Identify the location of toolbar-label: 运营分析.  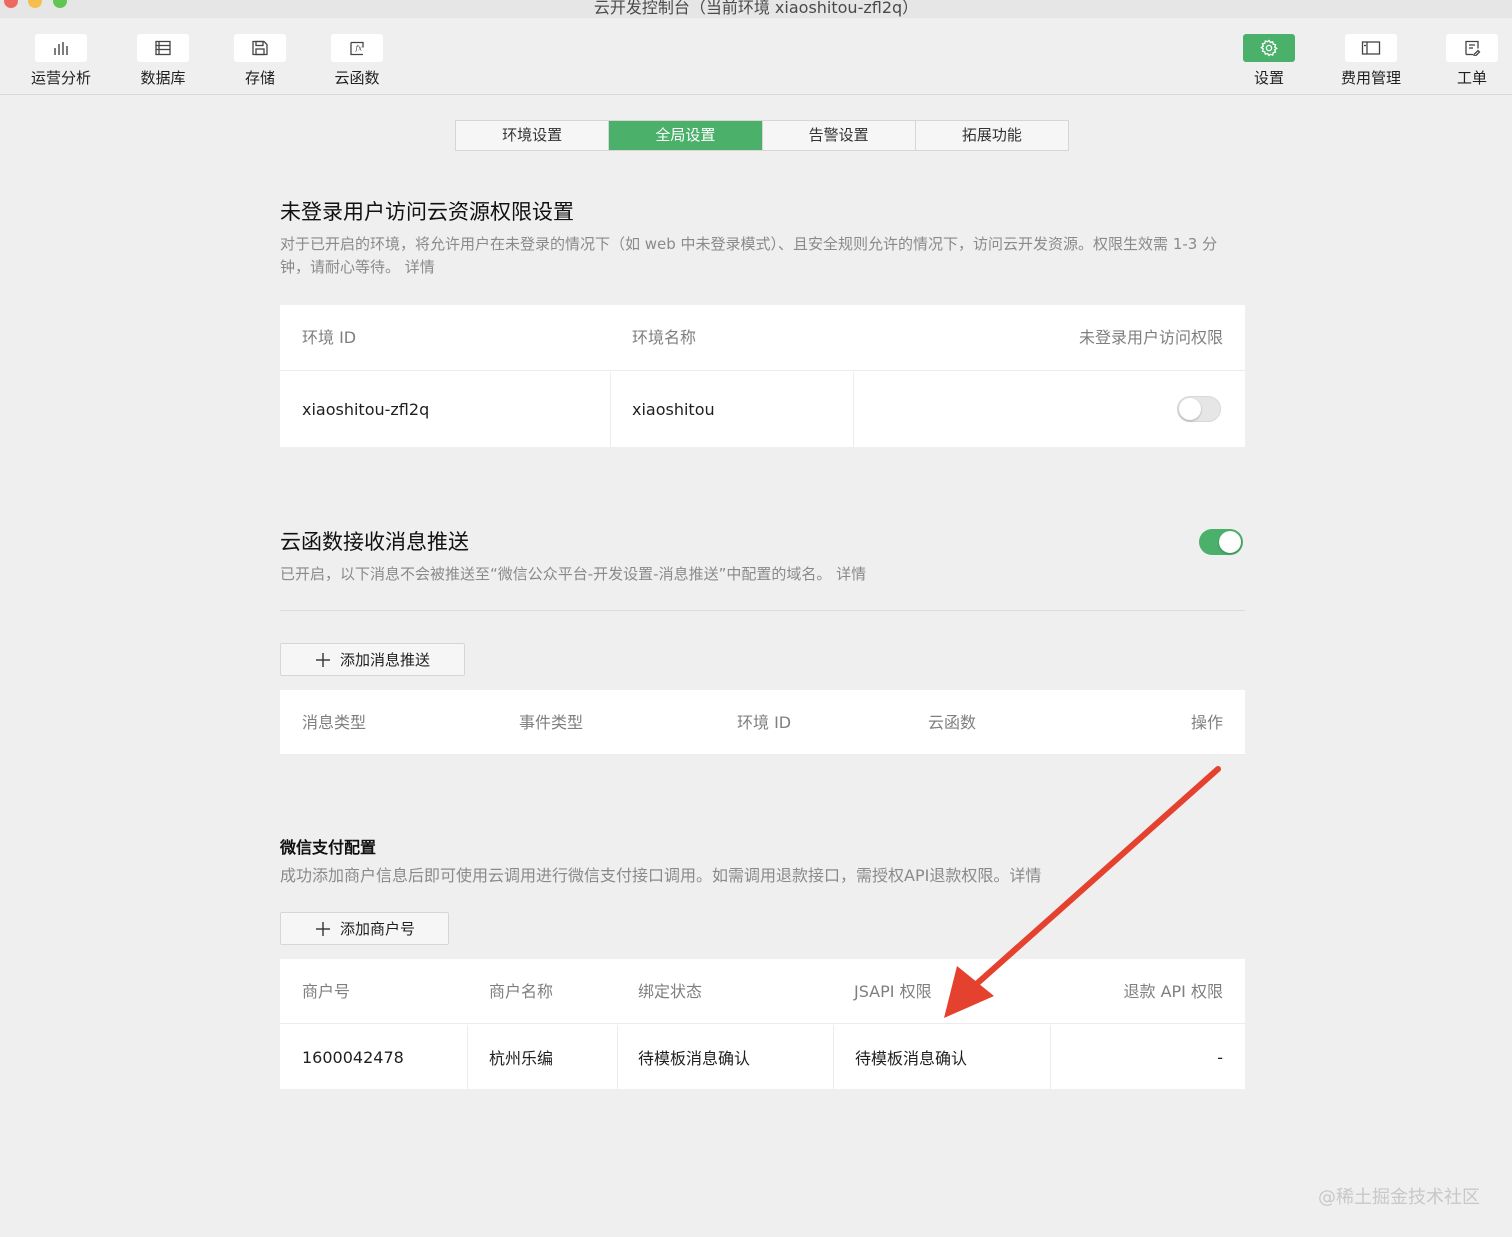
(60, 78).